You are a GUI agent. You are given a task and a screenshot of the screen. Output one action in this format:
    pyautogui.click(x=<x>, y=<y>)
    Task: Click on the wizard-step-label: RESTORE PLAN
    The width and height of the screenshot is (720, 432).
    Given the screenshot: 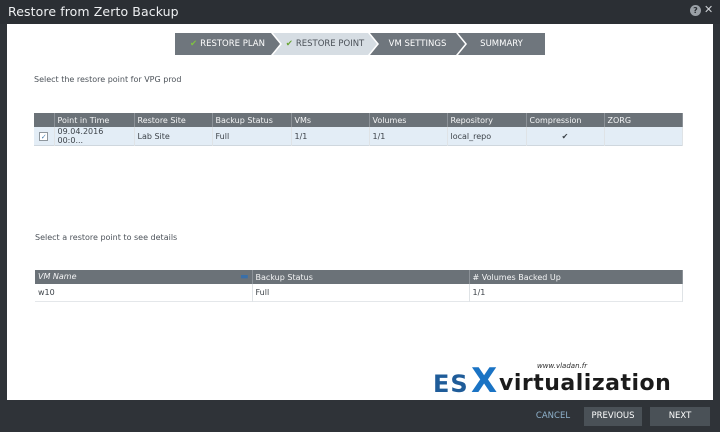 What is the action you would take?
    pyautogui.click(x=232, y=44)
    